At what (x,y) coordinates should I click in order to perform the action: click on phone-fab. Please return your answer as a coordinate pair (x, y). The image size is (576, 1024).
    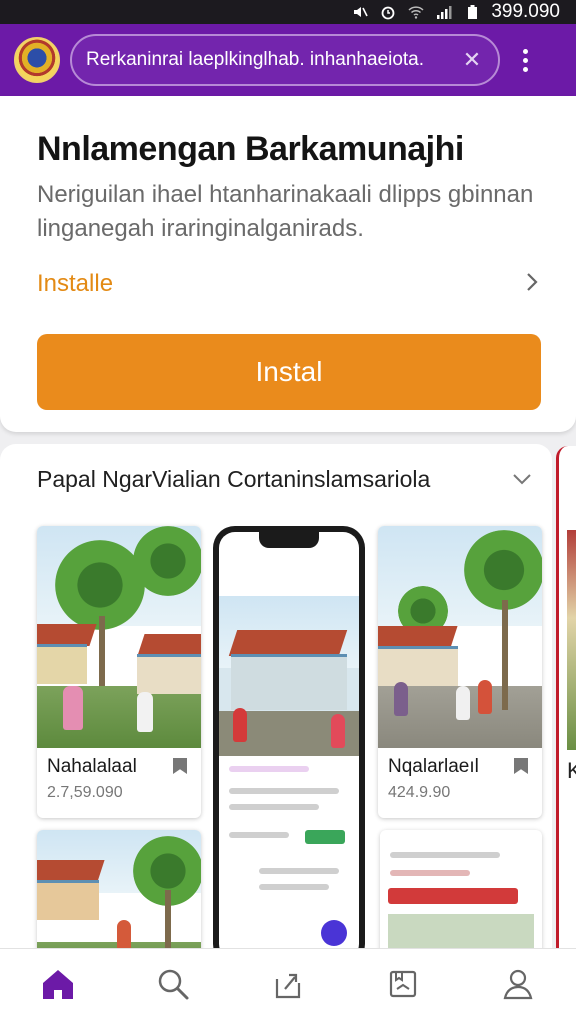
    Looking at the image, I should click on (334, 933).